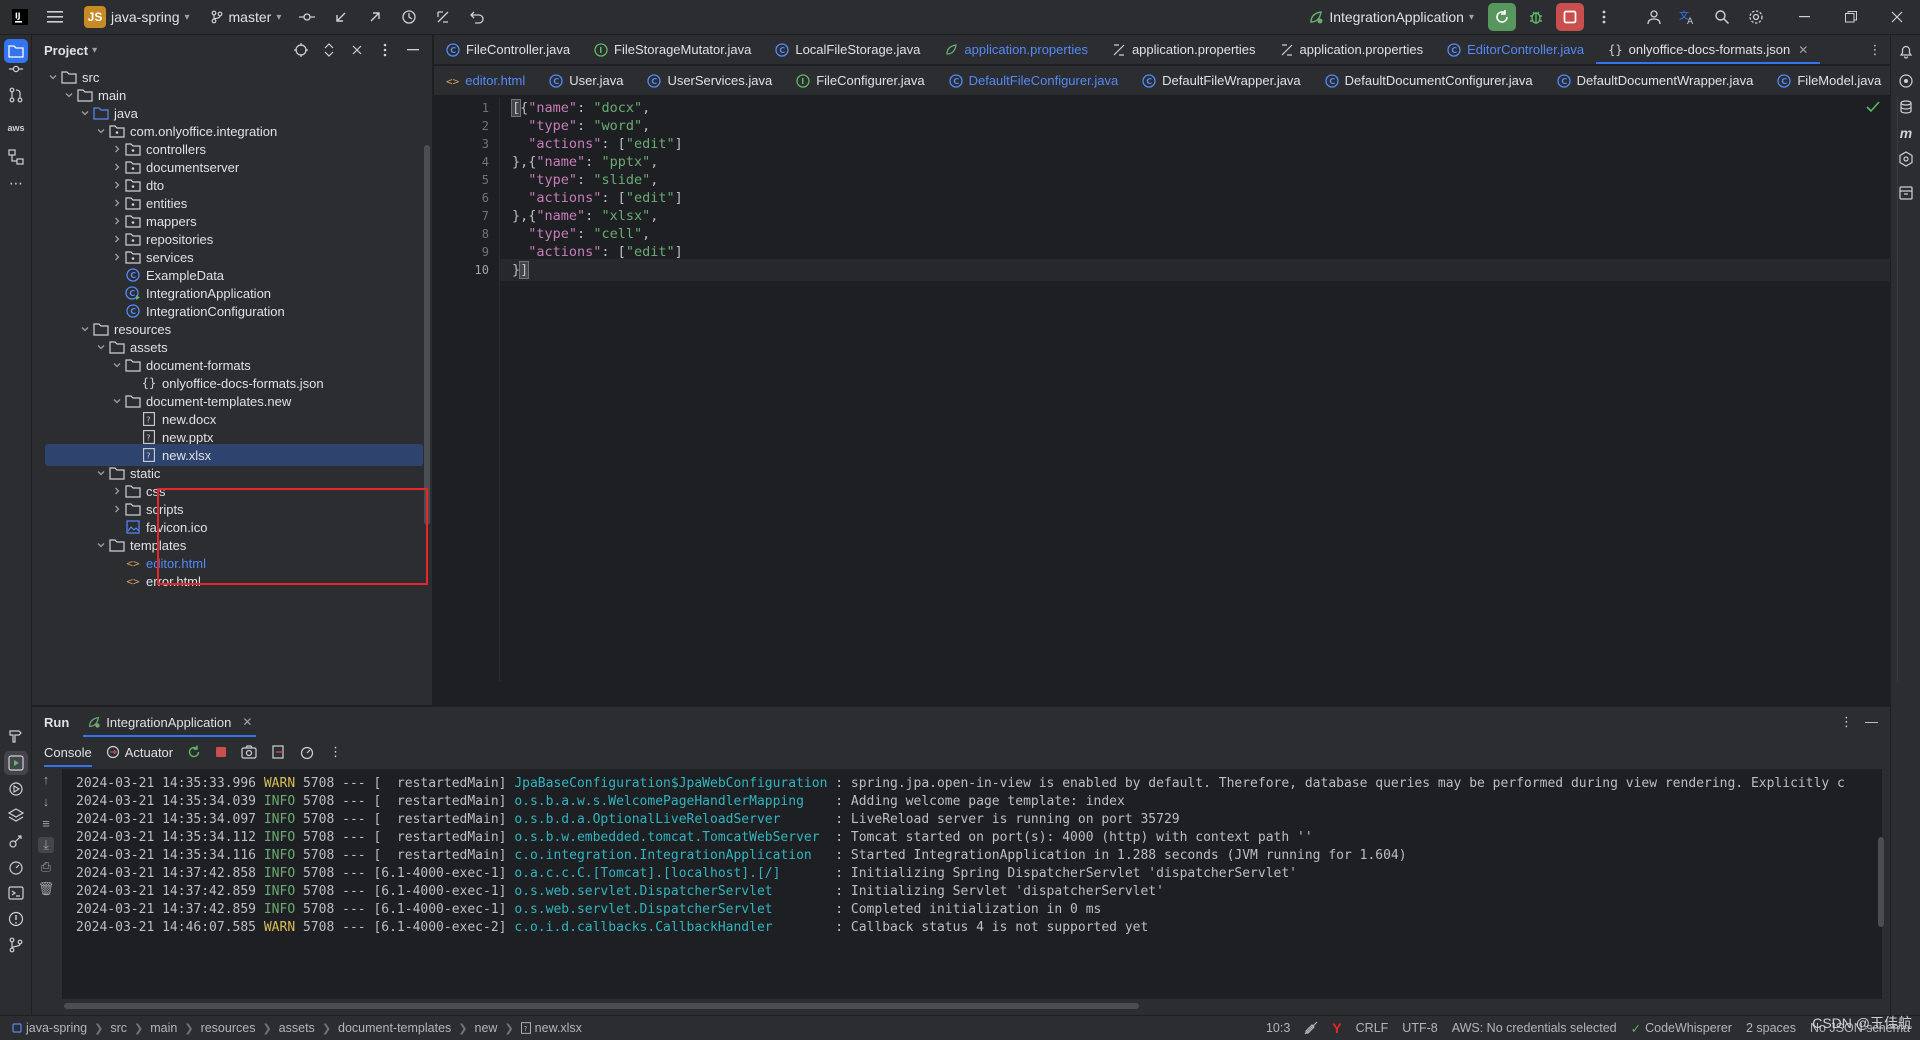  What do you see at coordinates (1722, 17) in the screenshot?
I see `search-icon` at bounding box center [1722, 17].